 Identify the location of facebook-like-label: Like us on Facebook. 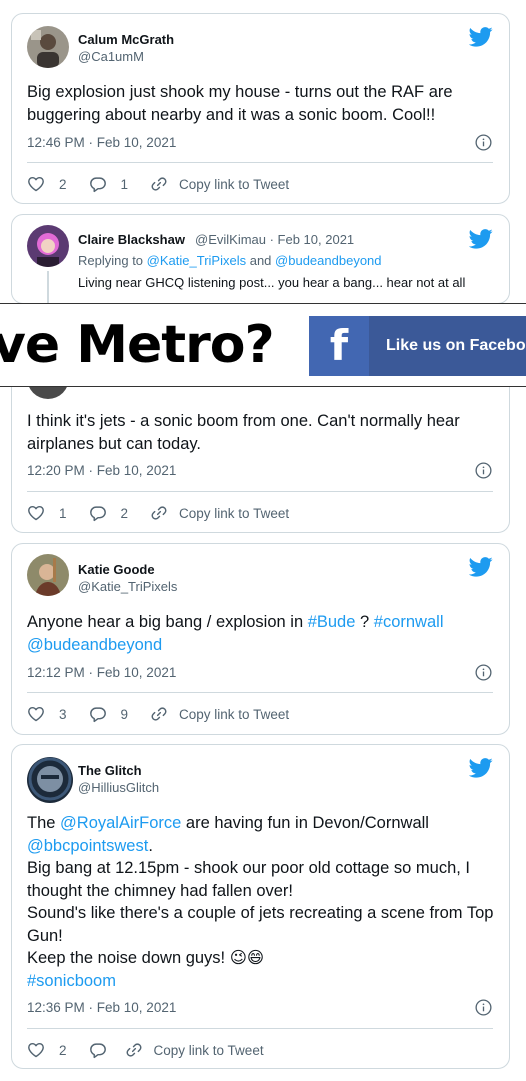
(456, 345).